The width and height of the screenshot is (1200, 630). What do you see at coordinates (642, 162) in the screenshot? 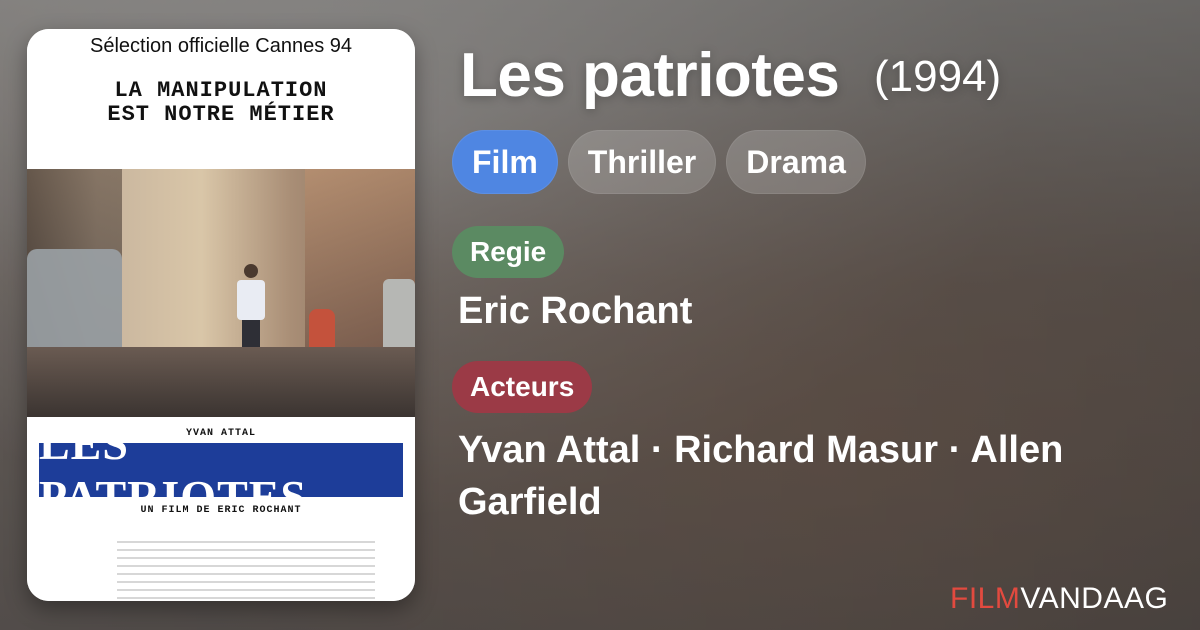
I see `pill-thriller: Thriller` at bounding box center [642, 162].